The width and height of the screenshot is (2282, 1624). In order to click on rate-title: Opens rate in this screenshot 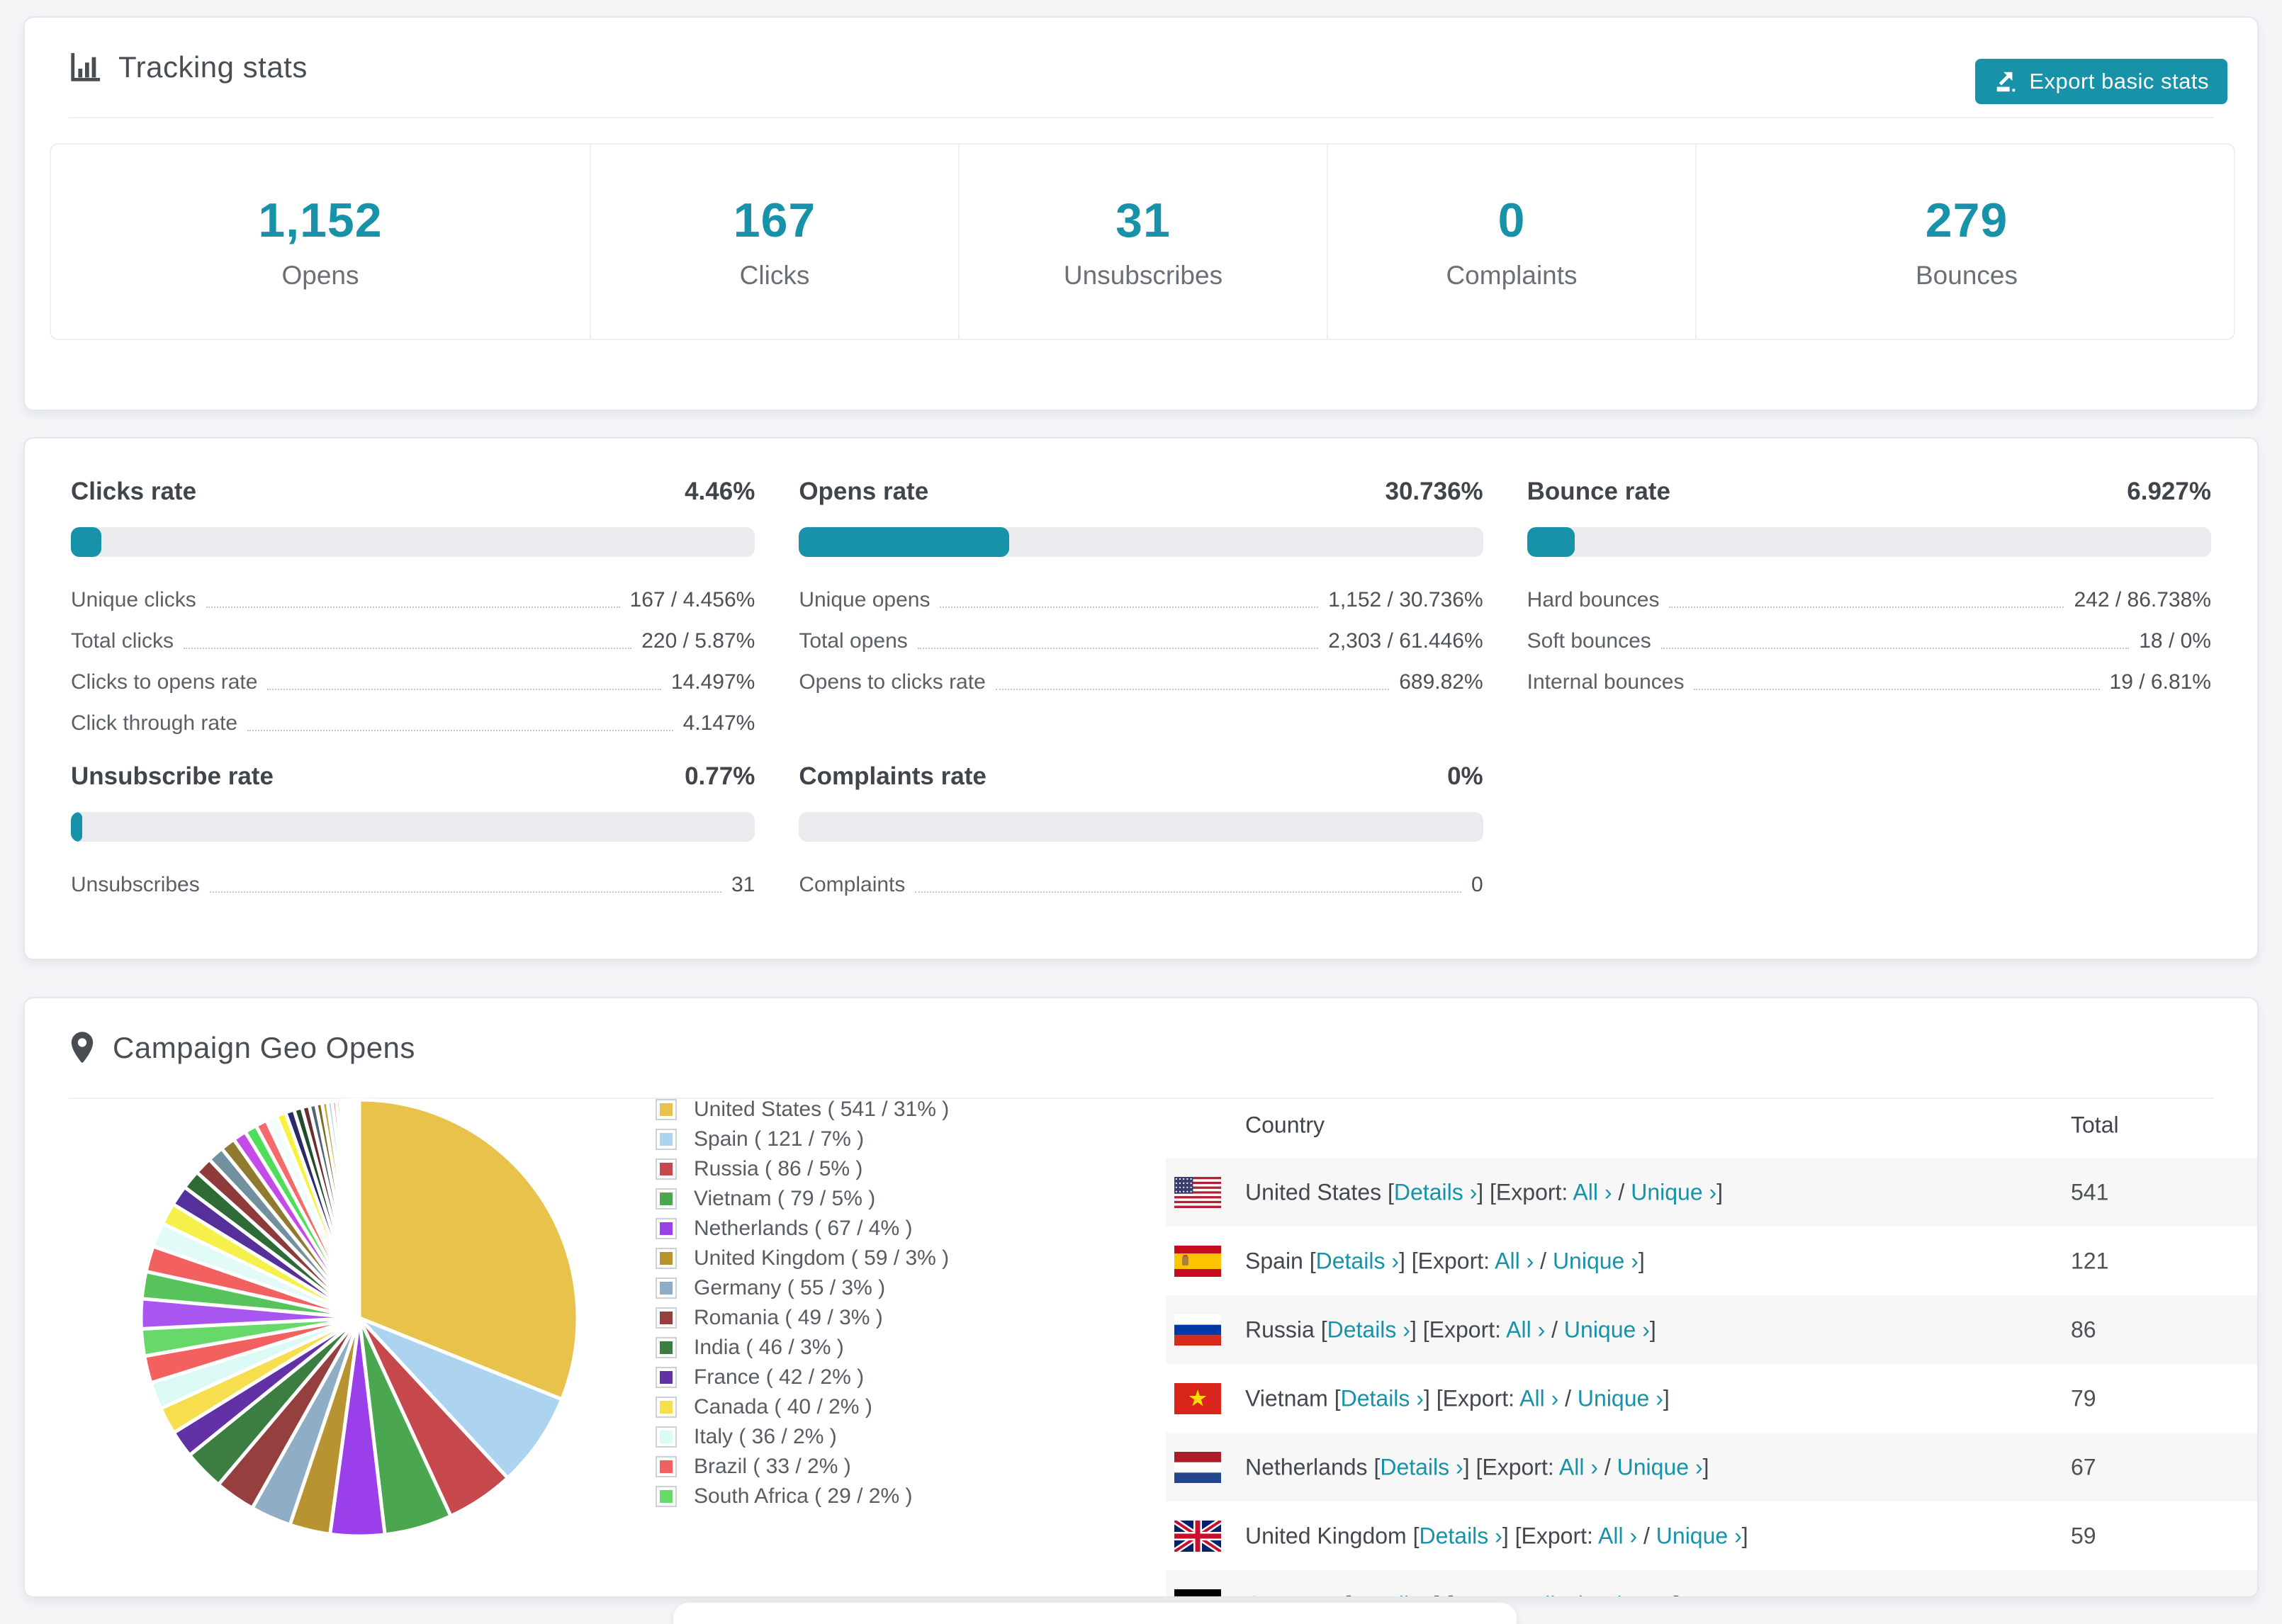, I will do `click(864, 491)`.